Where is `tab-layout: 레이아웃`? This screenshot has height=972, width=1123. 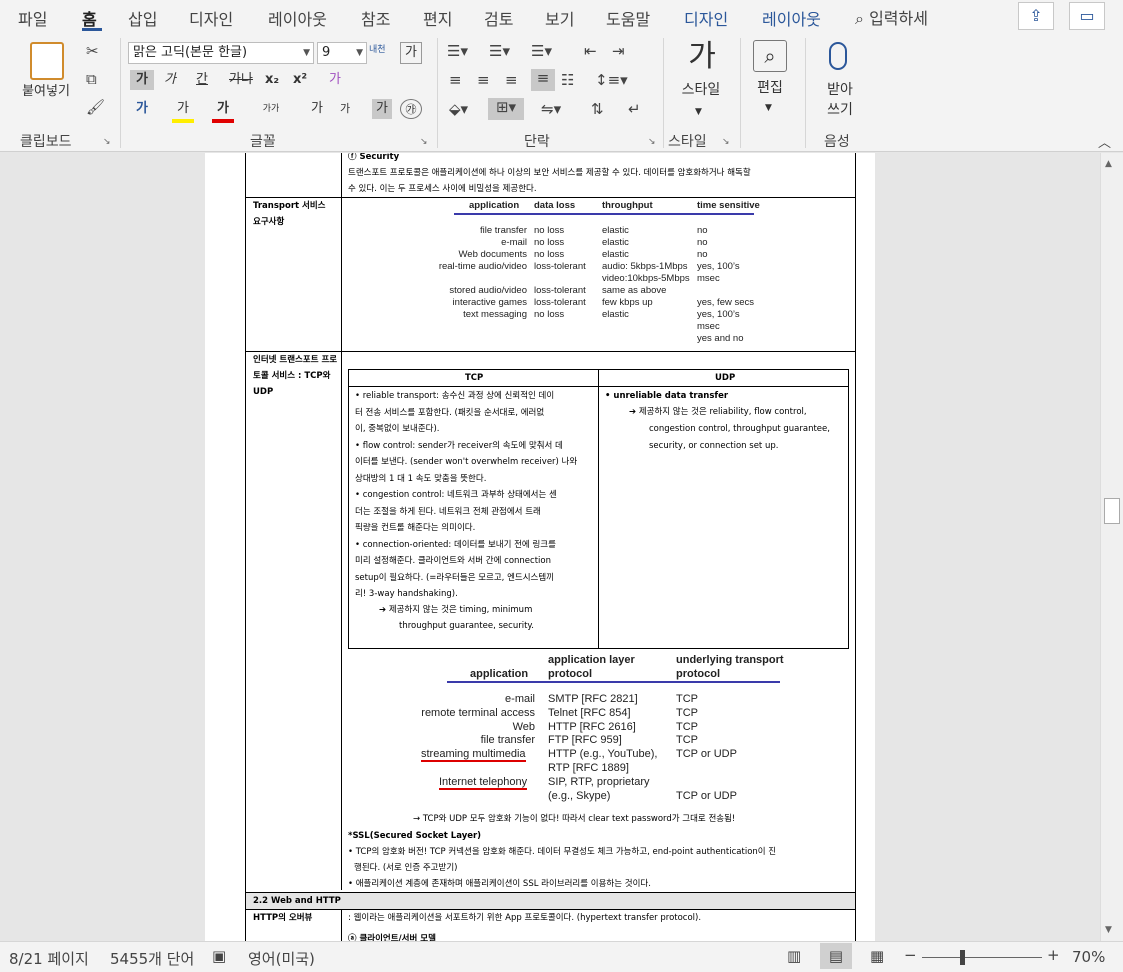 tab-layout: 레이아웃 is located at coordinates (297, 18).